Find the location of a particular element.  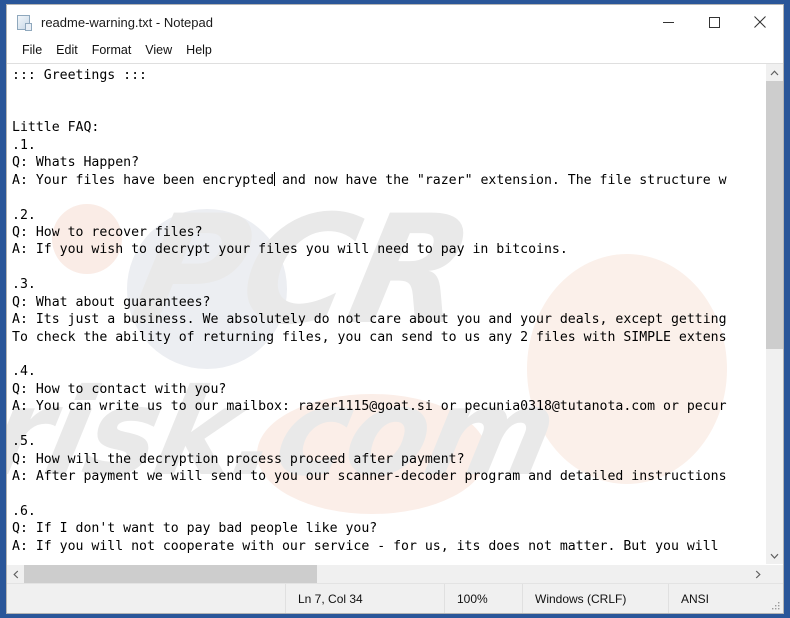

maximize-button is located at coordinates (714, 22).